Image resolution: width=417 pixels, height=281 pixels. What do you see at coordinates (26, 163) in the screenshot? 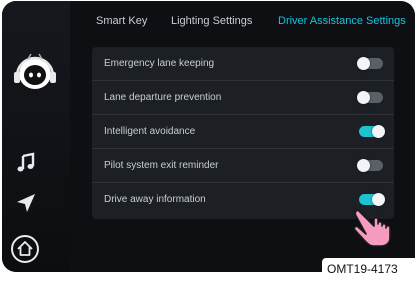
I see `music-note-icon` at bounding box center [26, 163].